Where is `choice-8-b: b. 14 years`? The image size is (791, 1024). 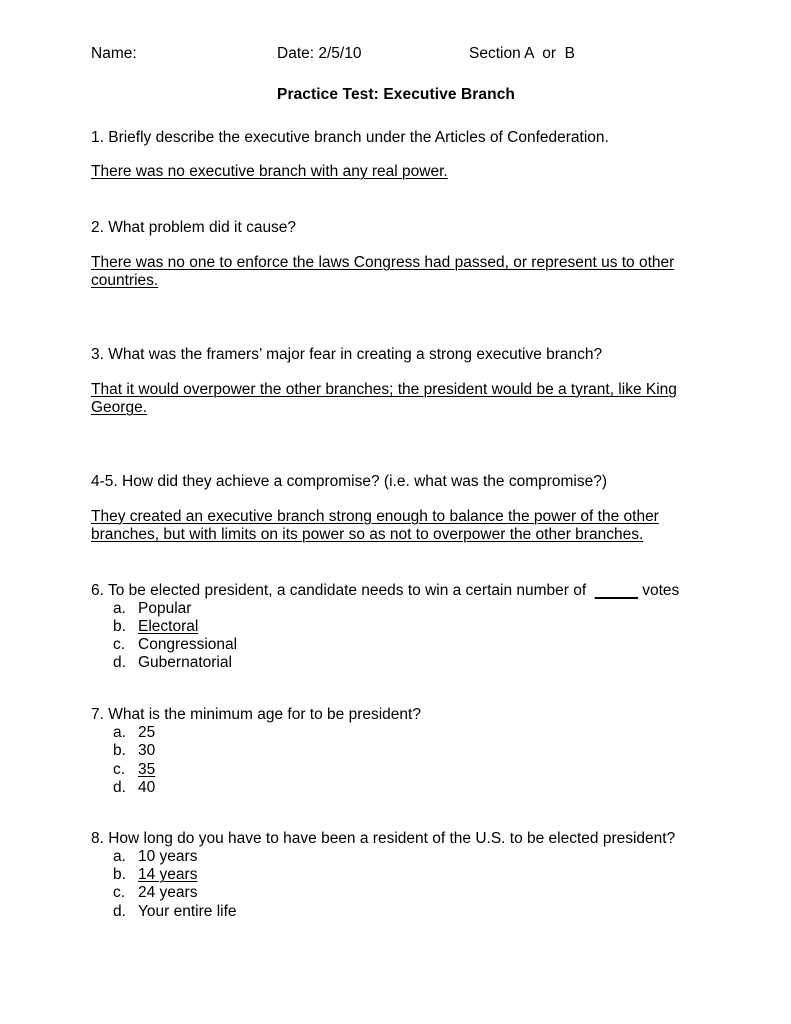
choice-8-b: b. 14 years is located at coordinates (396, 875).